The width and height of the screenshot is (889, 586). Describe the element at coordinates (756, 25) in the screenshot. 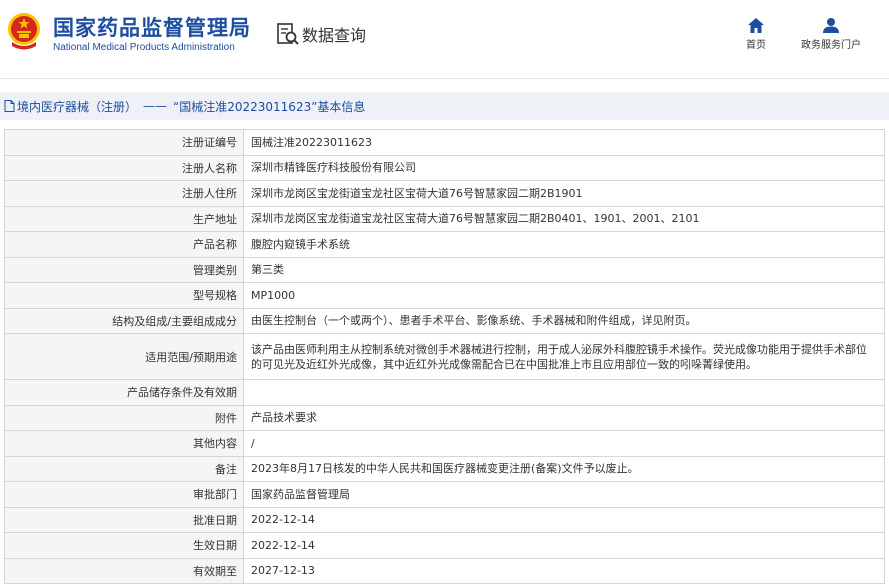

I see `home-icon` at that location.